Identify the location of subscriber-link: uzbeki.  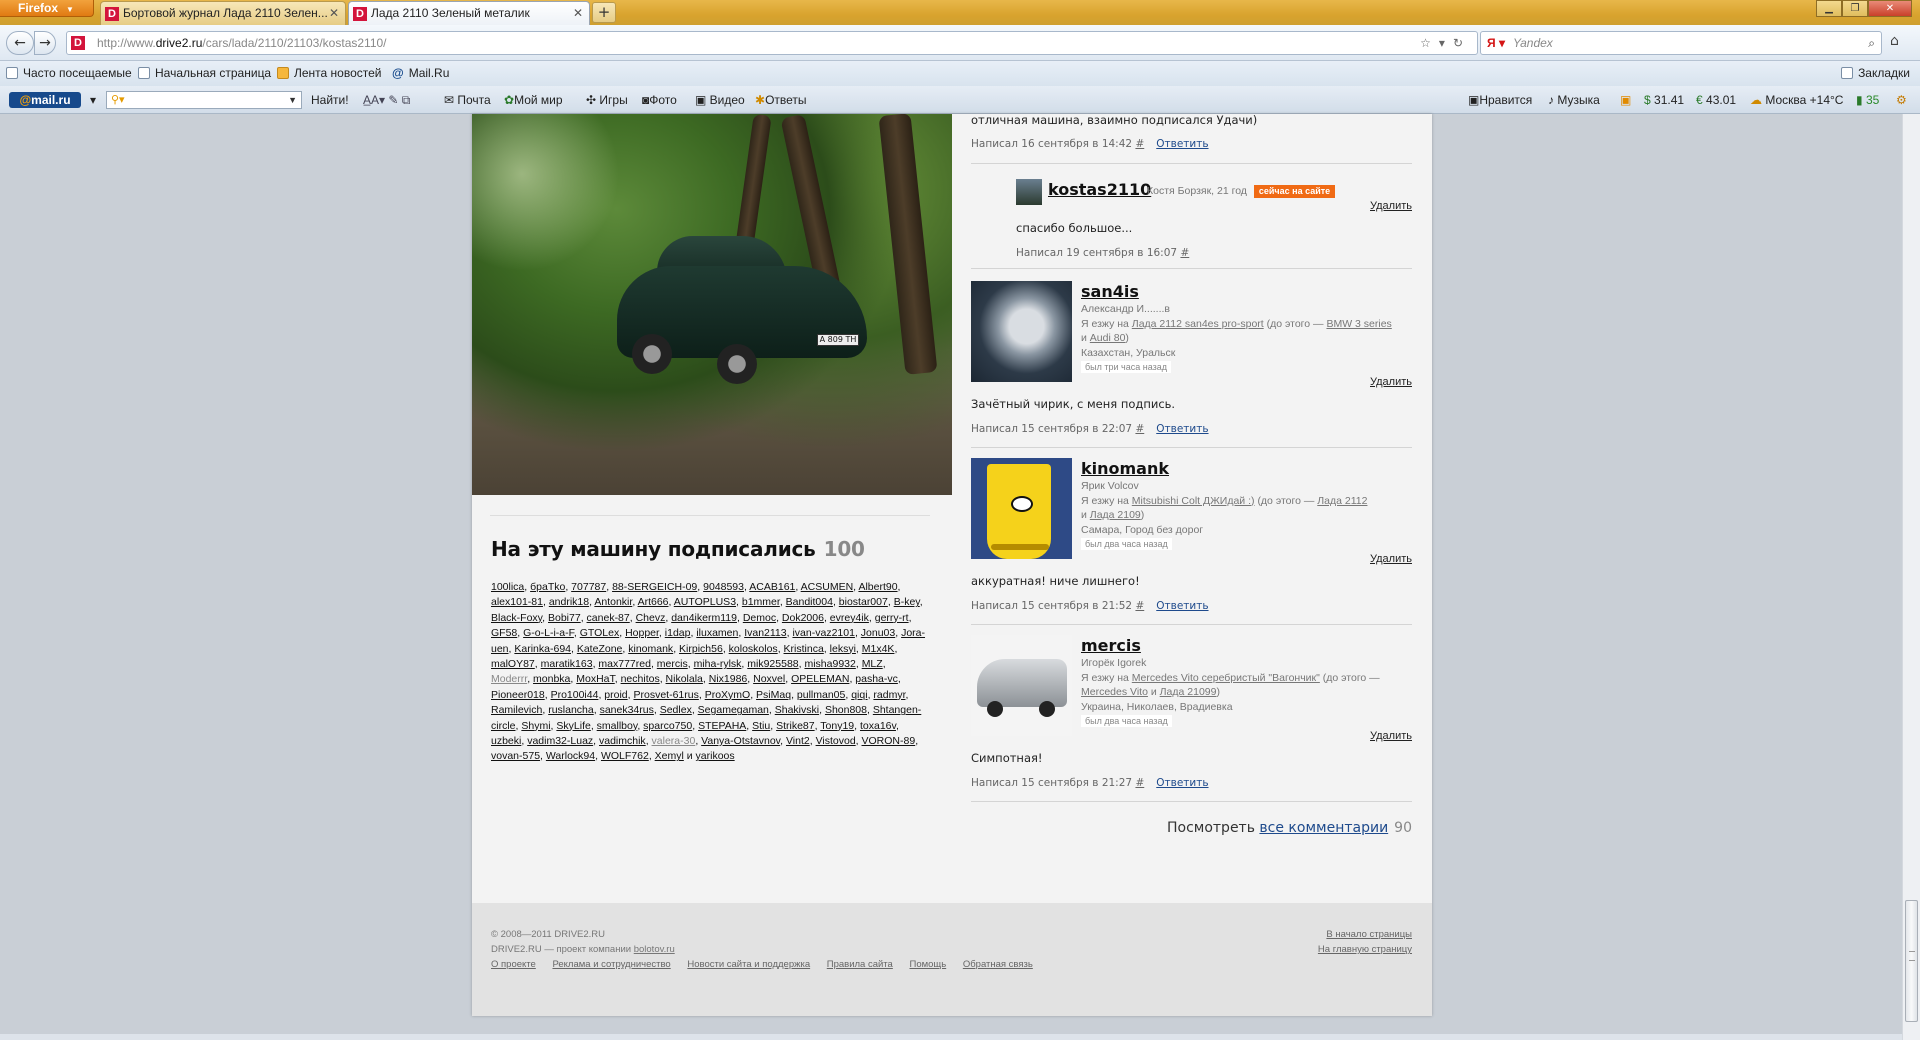
(506, 741).